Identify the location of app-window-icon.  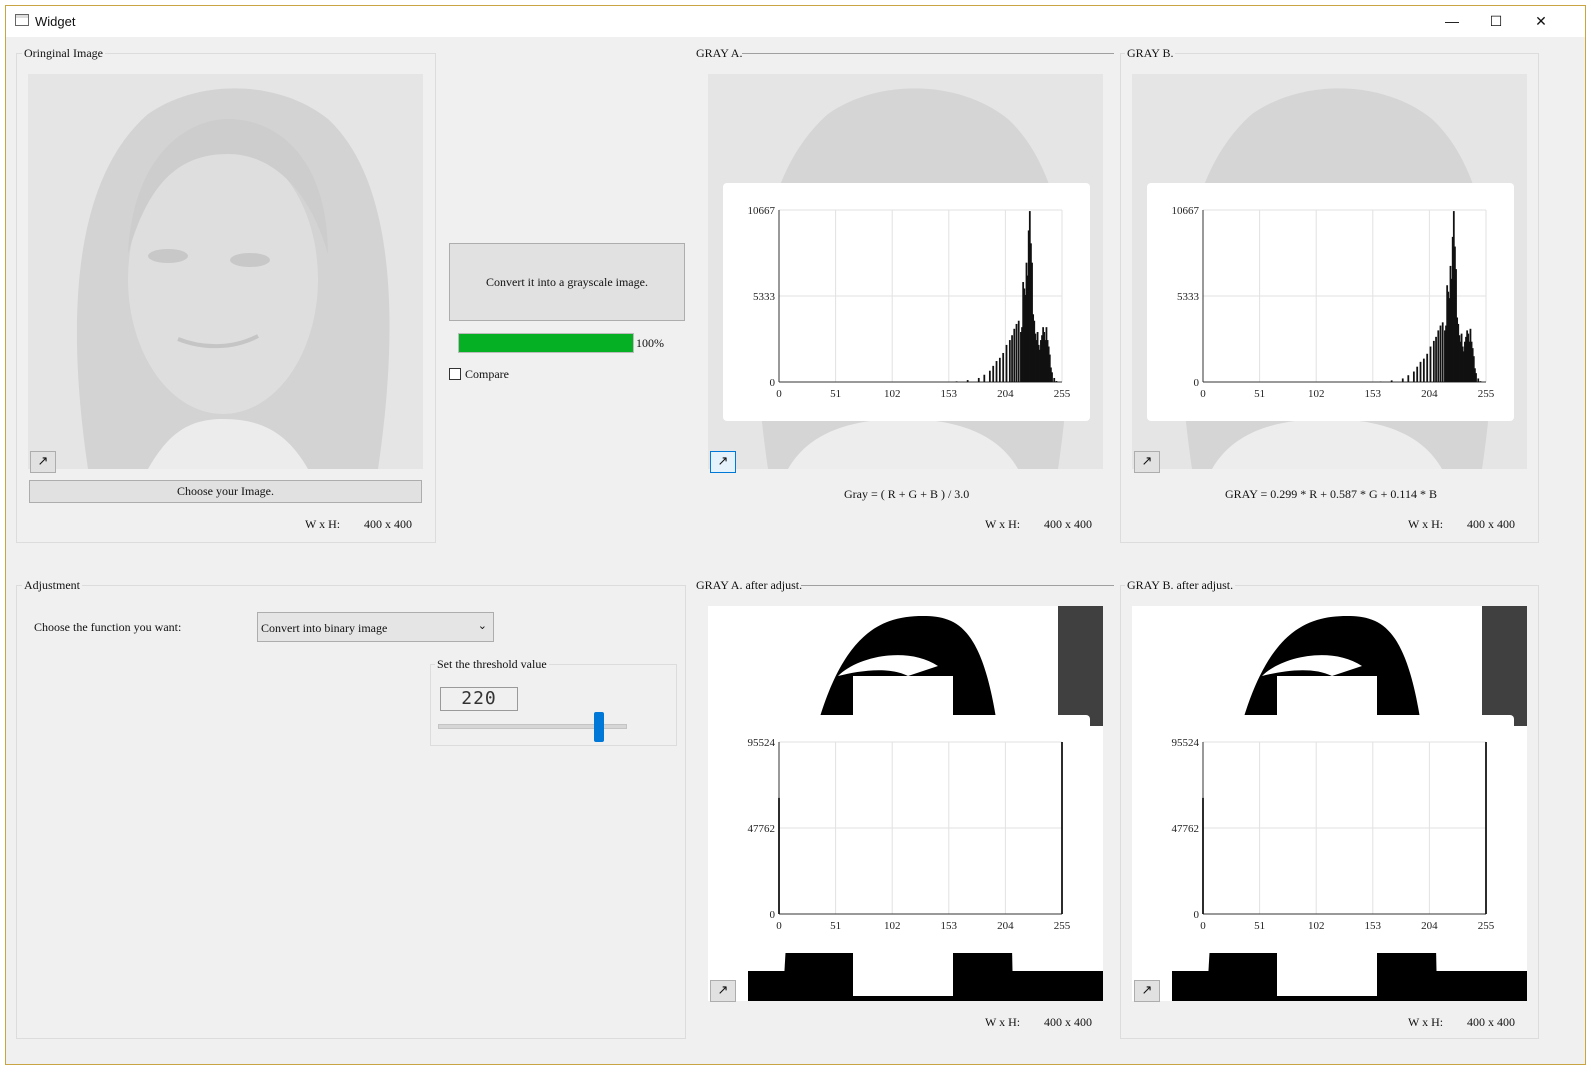
(22, 20).